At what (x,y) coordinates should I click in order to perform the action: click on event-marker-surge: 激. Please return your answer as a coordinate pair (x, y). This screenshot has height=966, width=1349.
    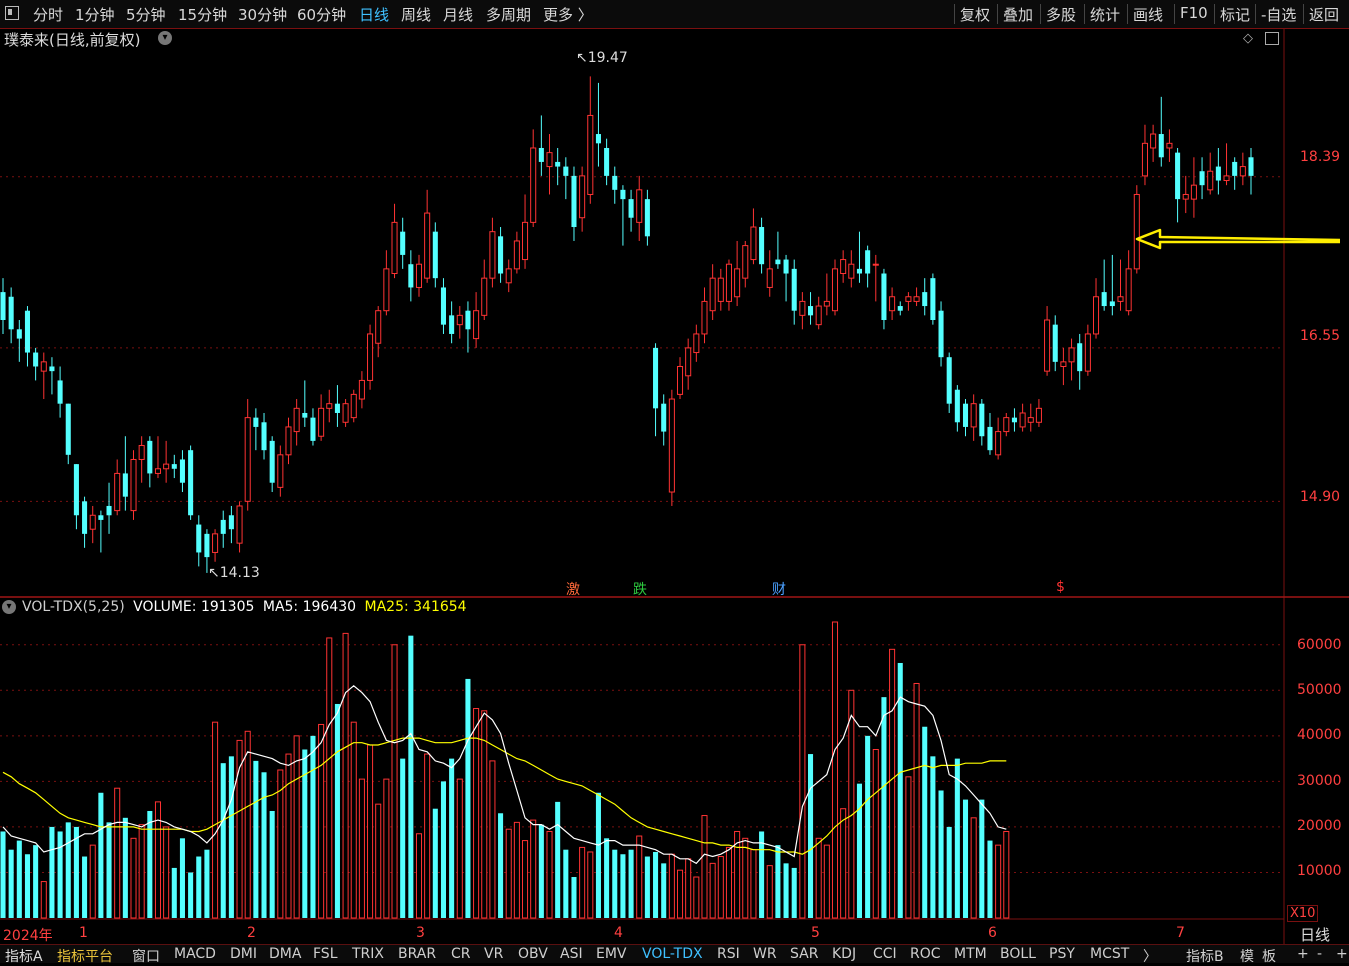
    Looking at the image, I should click on (573, 589).